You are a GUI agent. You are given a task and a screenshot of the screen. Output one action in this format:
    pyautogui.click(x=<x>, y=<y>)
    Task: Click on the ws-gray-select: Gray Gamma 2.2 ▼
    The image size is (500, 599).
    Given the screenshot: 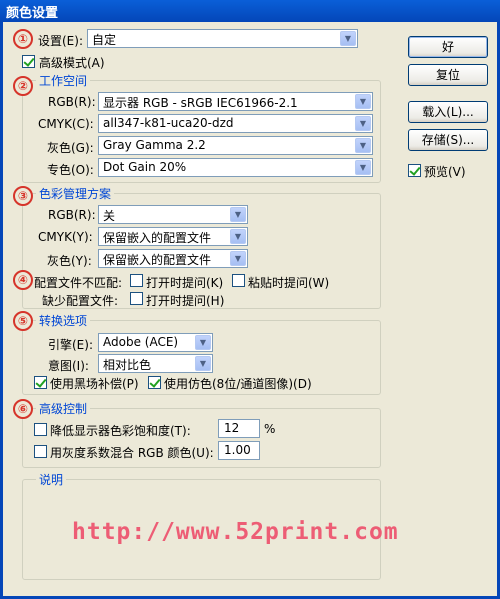 What is the action you would take?
    pyautogui.click(x=235, y=145)
    